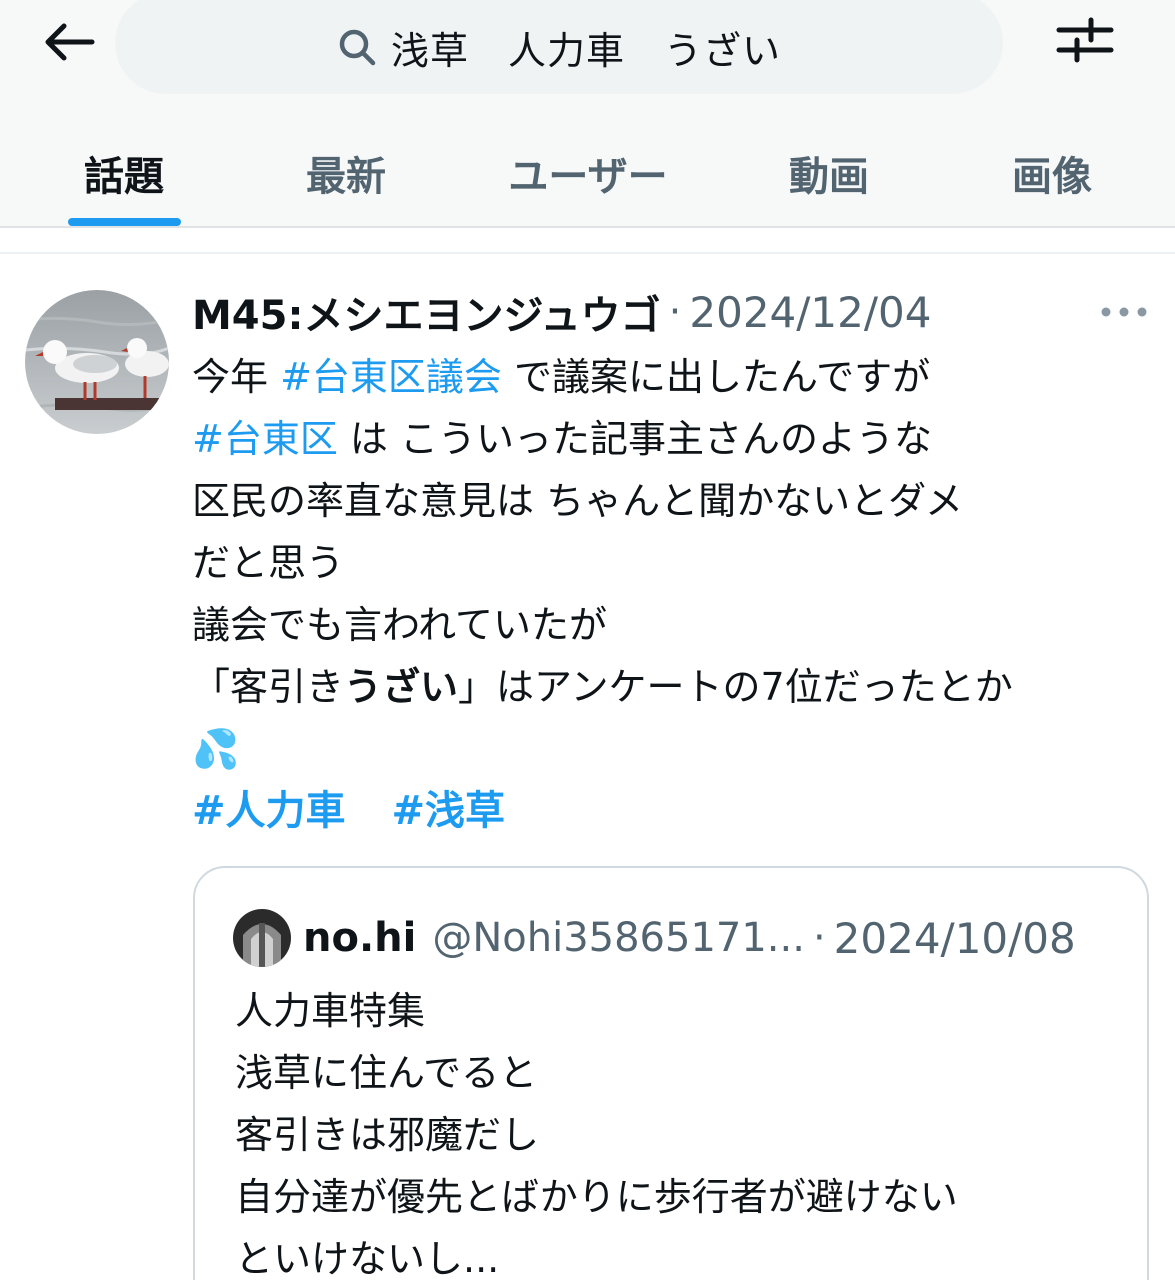 Image resolution: width=1175 pixels, height=1280 pixels. Describe the element at coordinates (236, 377) in the screenshot. I see `tweet-text-segment: 今年` at that location.